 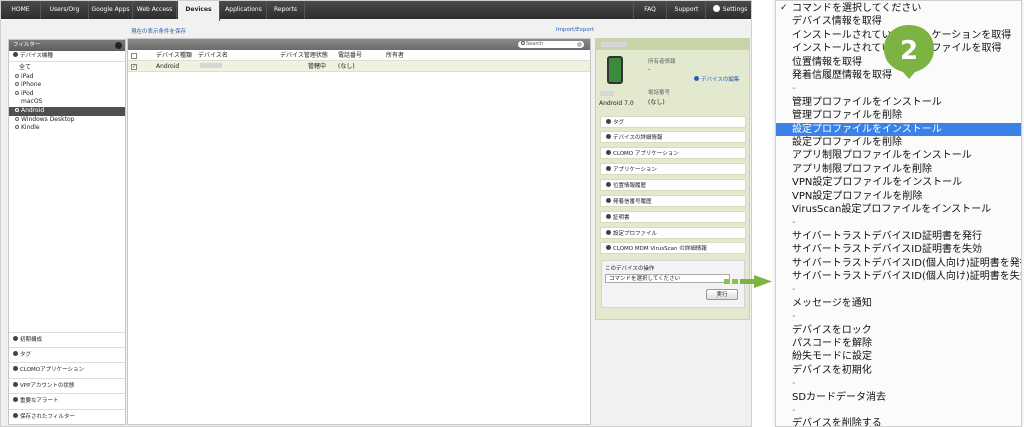 What do you see at coordinates (673, 185) in the screenshot?
I see `section-location-history: 位置情報履歴` at bounding box center [673, 185].